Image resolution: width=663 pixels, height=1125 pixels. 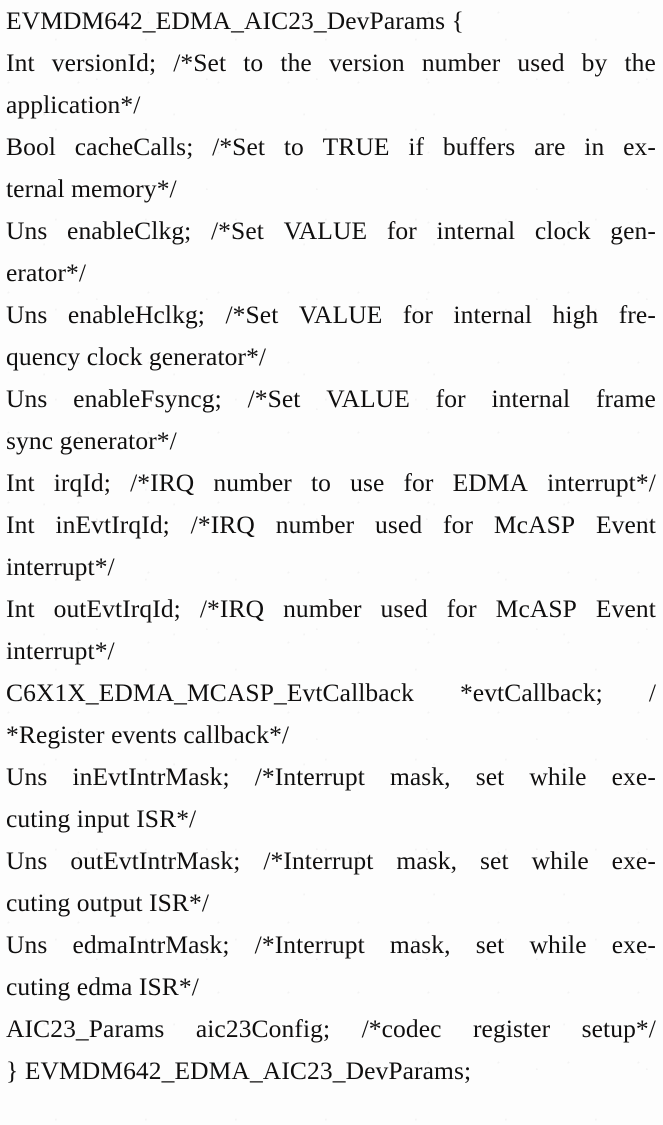 What do you see at coordinates (117, 608) in the screenshot?
I see `code-word: outEvtIrqId;` at bounding box center [117, 608].